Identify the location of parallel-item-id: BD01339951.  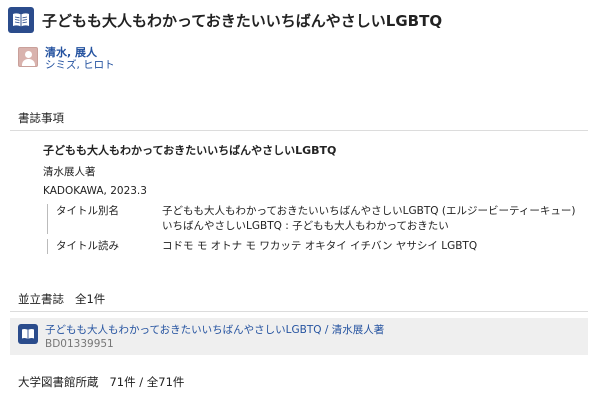
(79, 344).